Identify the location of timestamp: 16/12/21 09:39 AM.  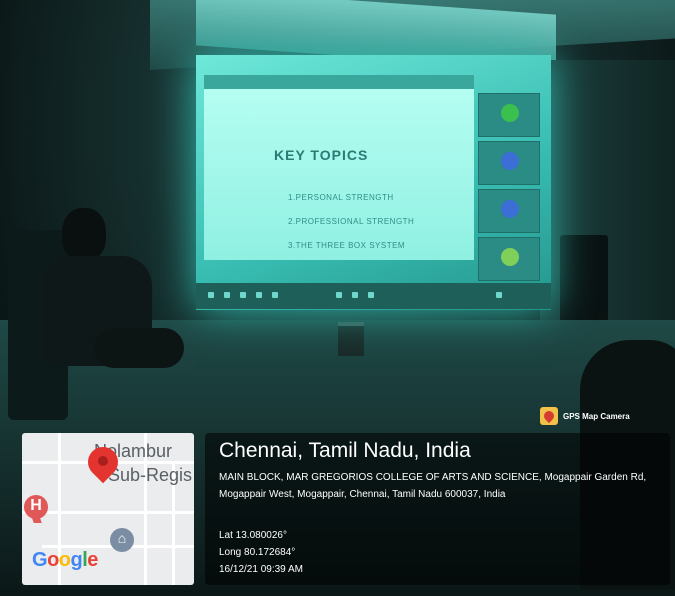
(261, 569).